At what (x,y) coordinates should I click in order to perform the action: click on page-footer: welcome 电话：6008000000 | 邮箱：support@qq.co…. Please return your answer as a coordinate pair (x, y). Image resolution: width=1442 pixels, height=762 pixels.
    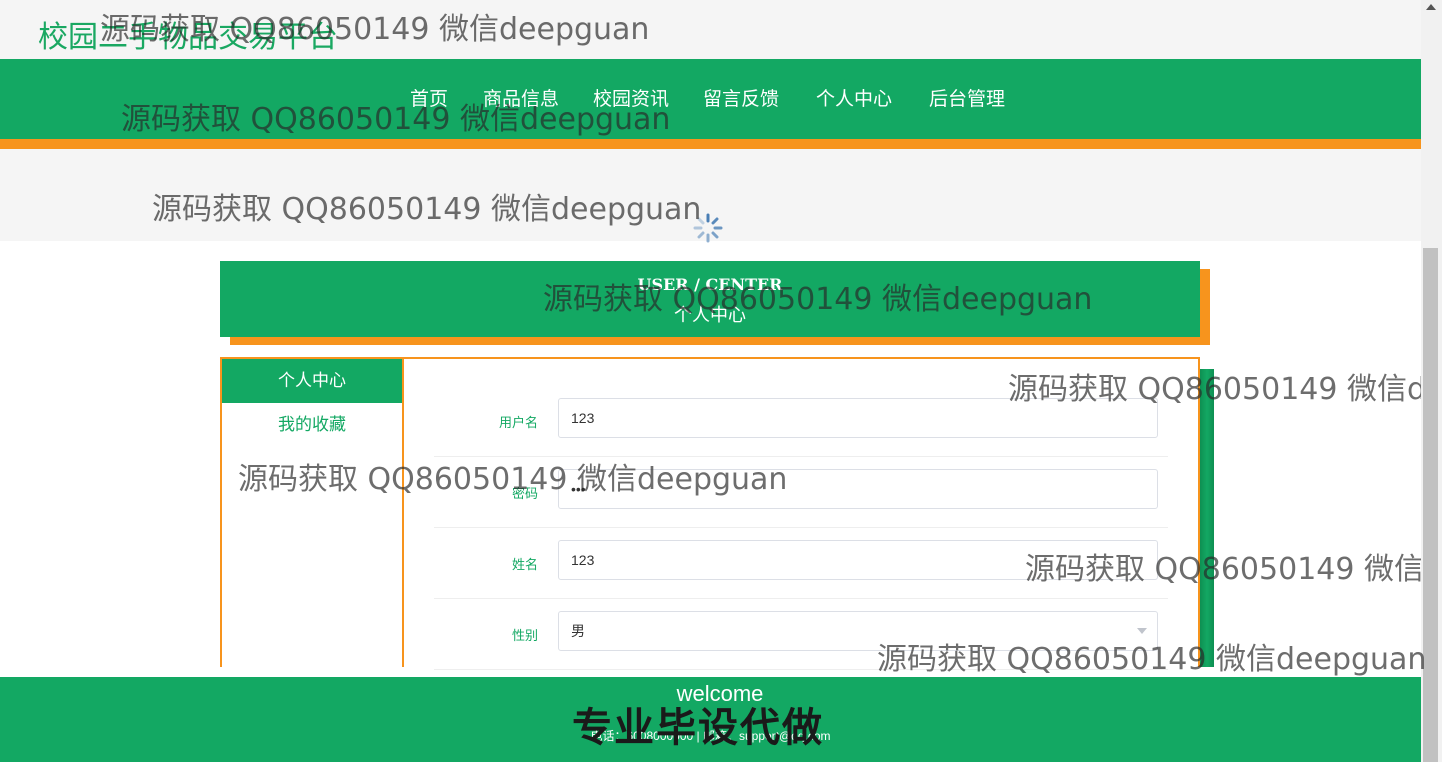
    Looking at the image, I should click on (710, 719).